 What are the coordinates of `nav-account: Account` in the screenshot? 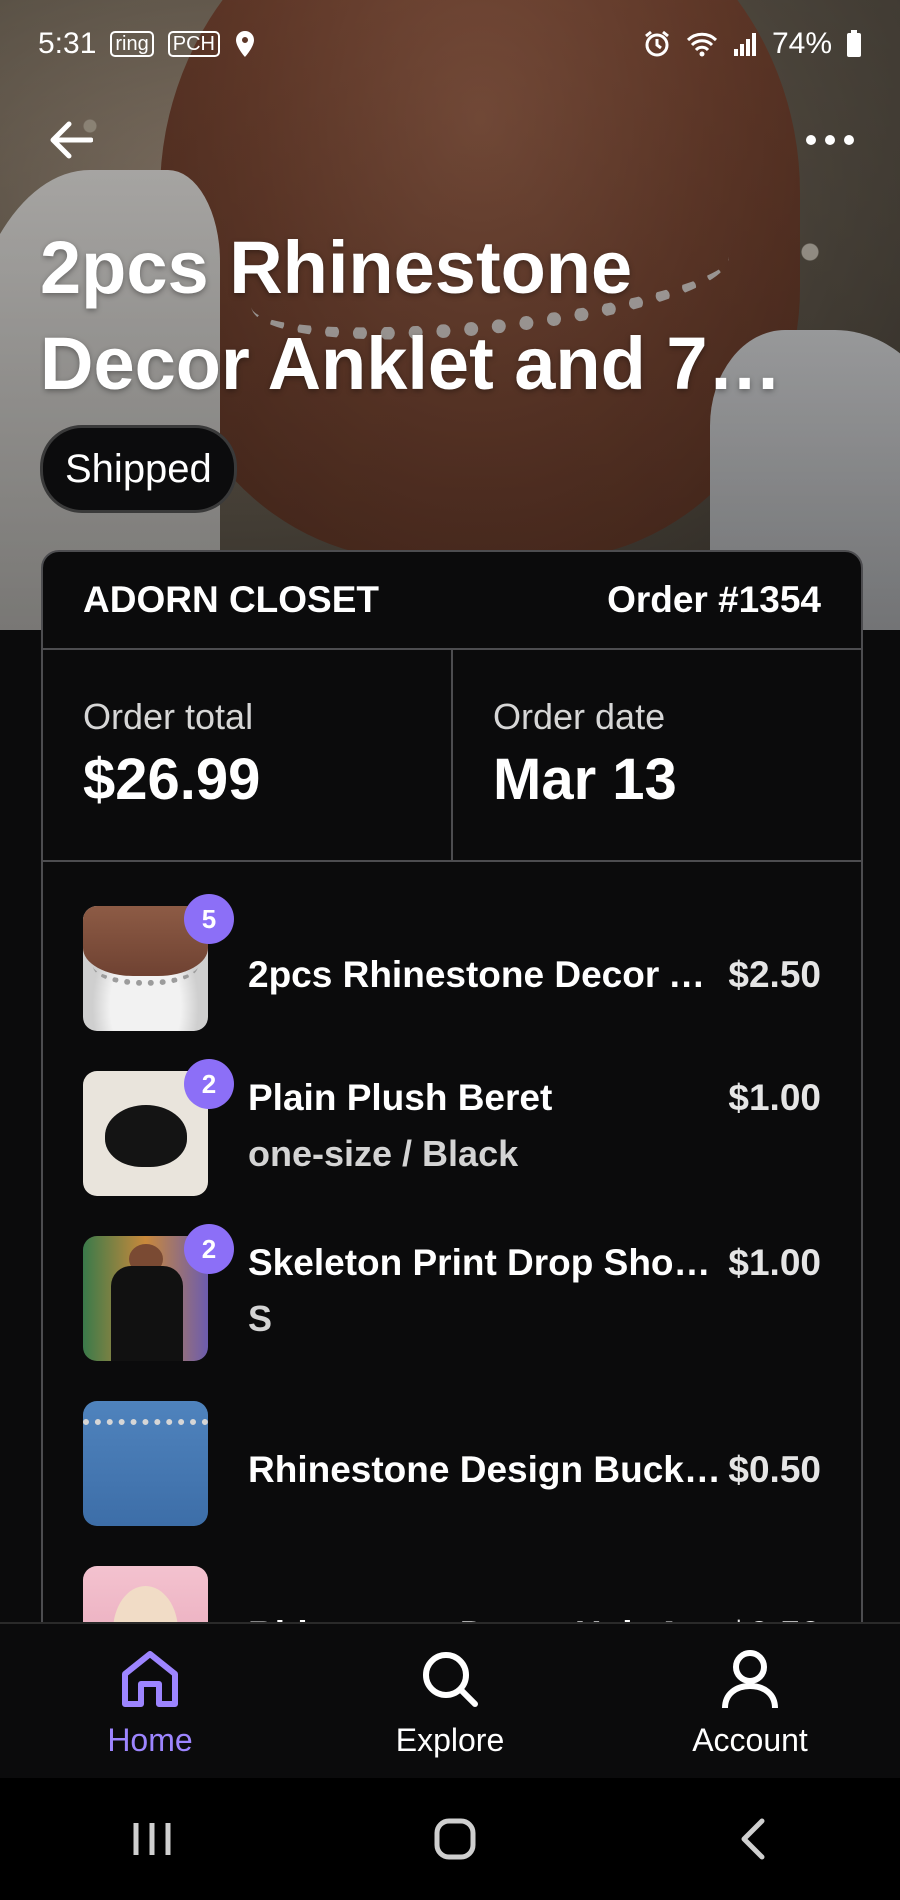 It's located at (750, 1702).